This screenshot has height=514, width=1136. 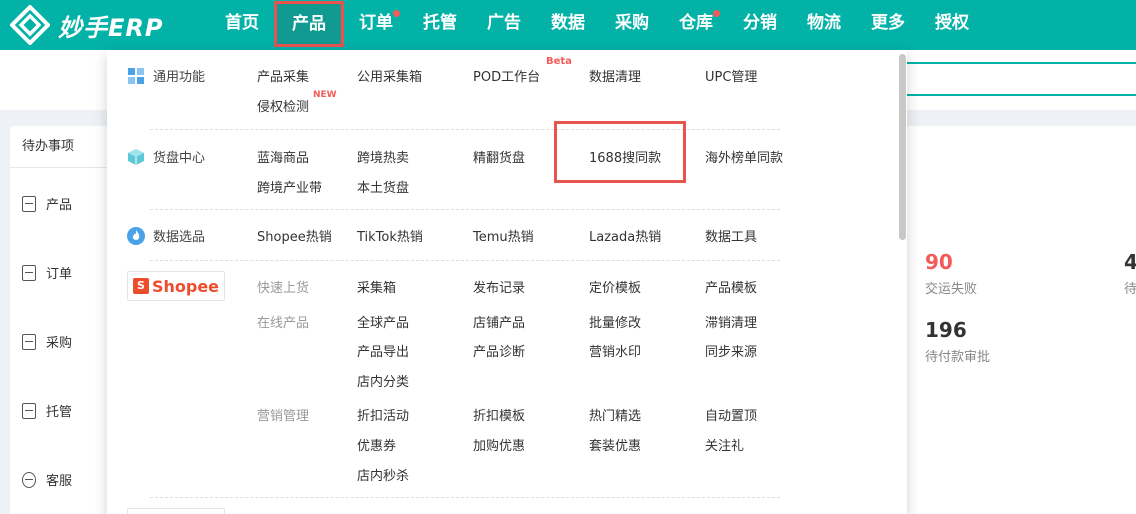 I want to click on side-label: 采购, so click(x=59, y=343).